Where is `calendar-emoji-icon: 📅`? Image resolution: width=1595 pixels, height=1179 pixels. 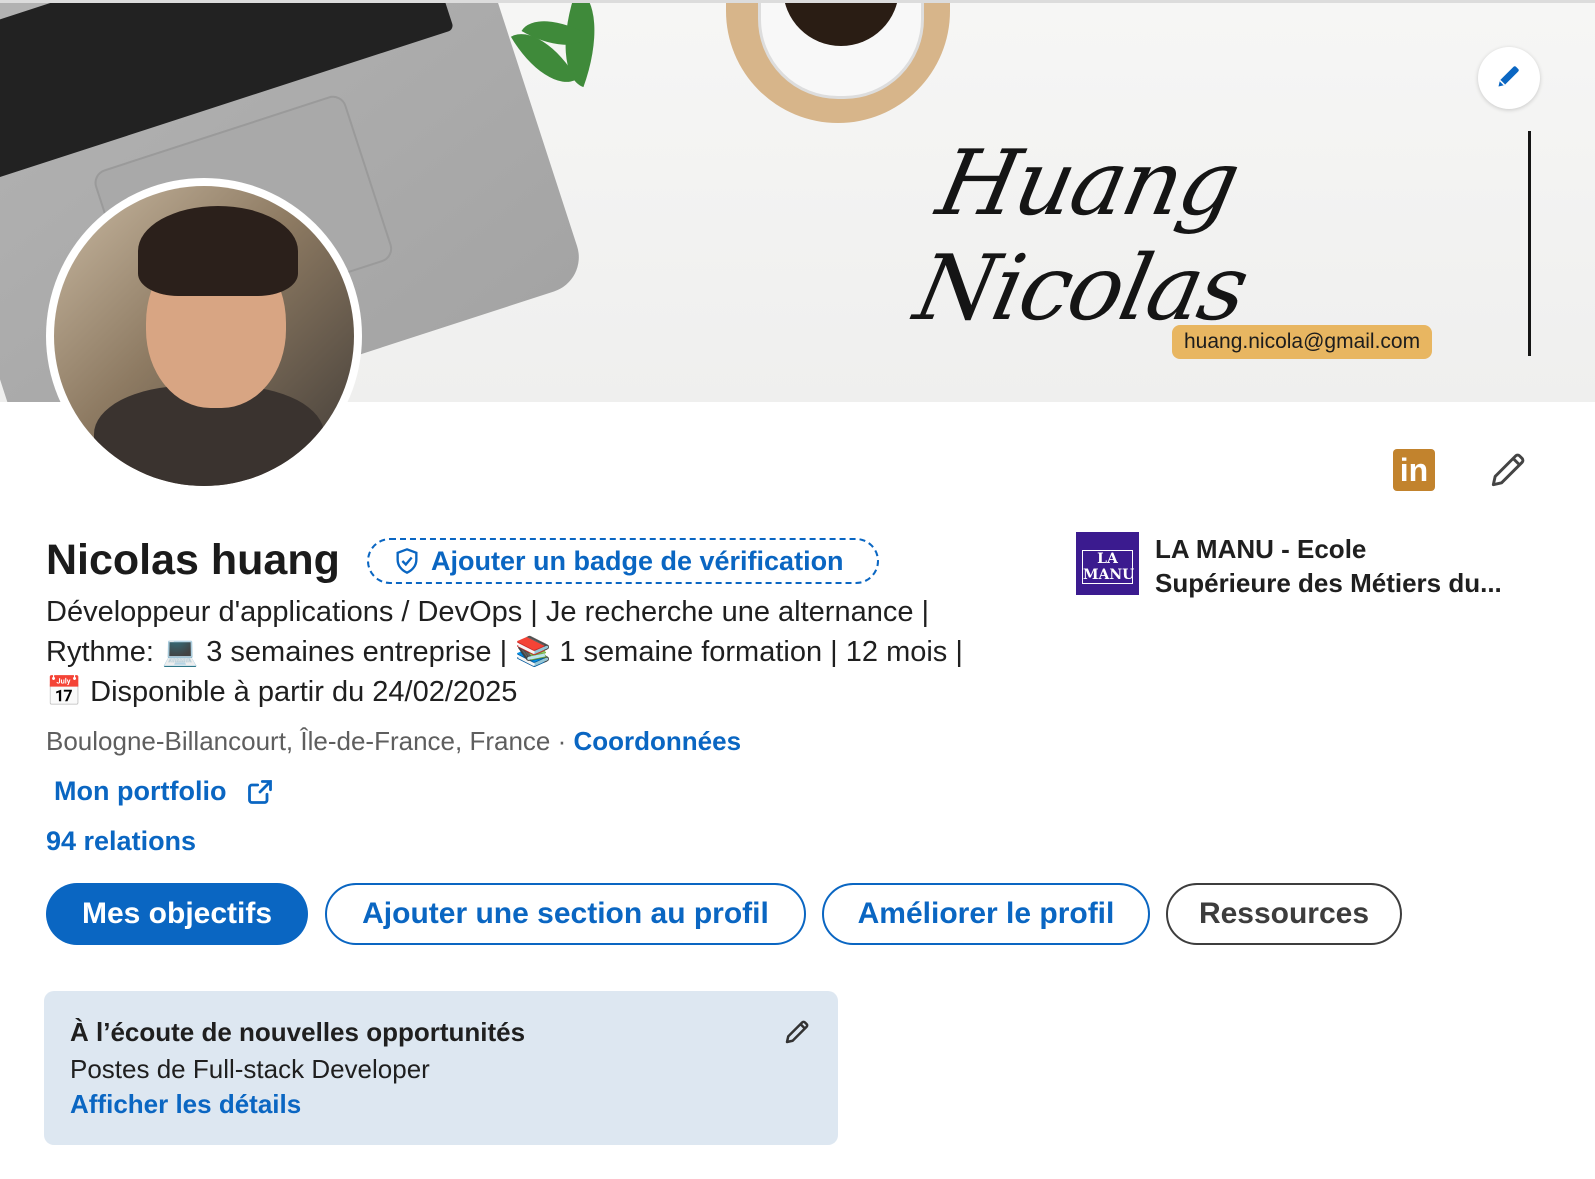 calendar-emoji-icon: 📅 is located at coordinates (64, 692).